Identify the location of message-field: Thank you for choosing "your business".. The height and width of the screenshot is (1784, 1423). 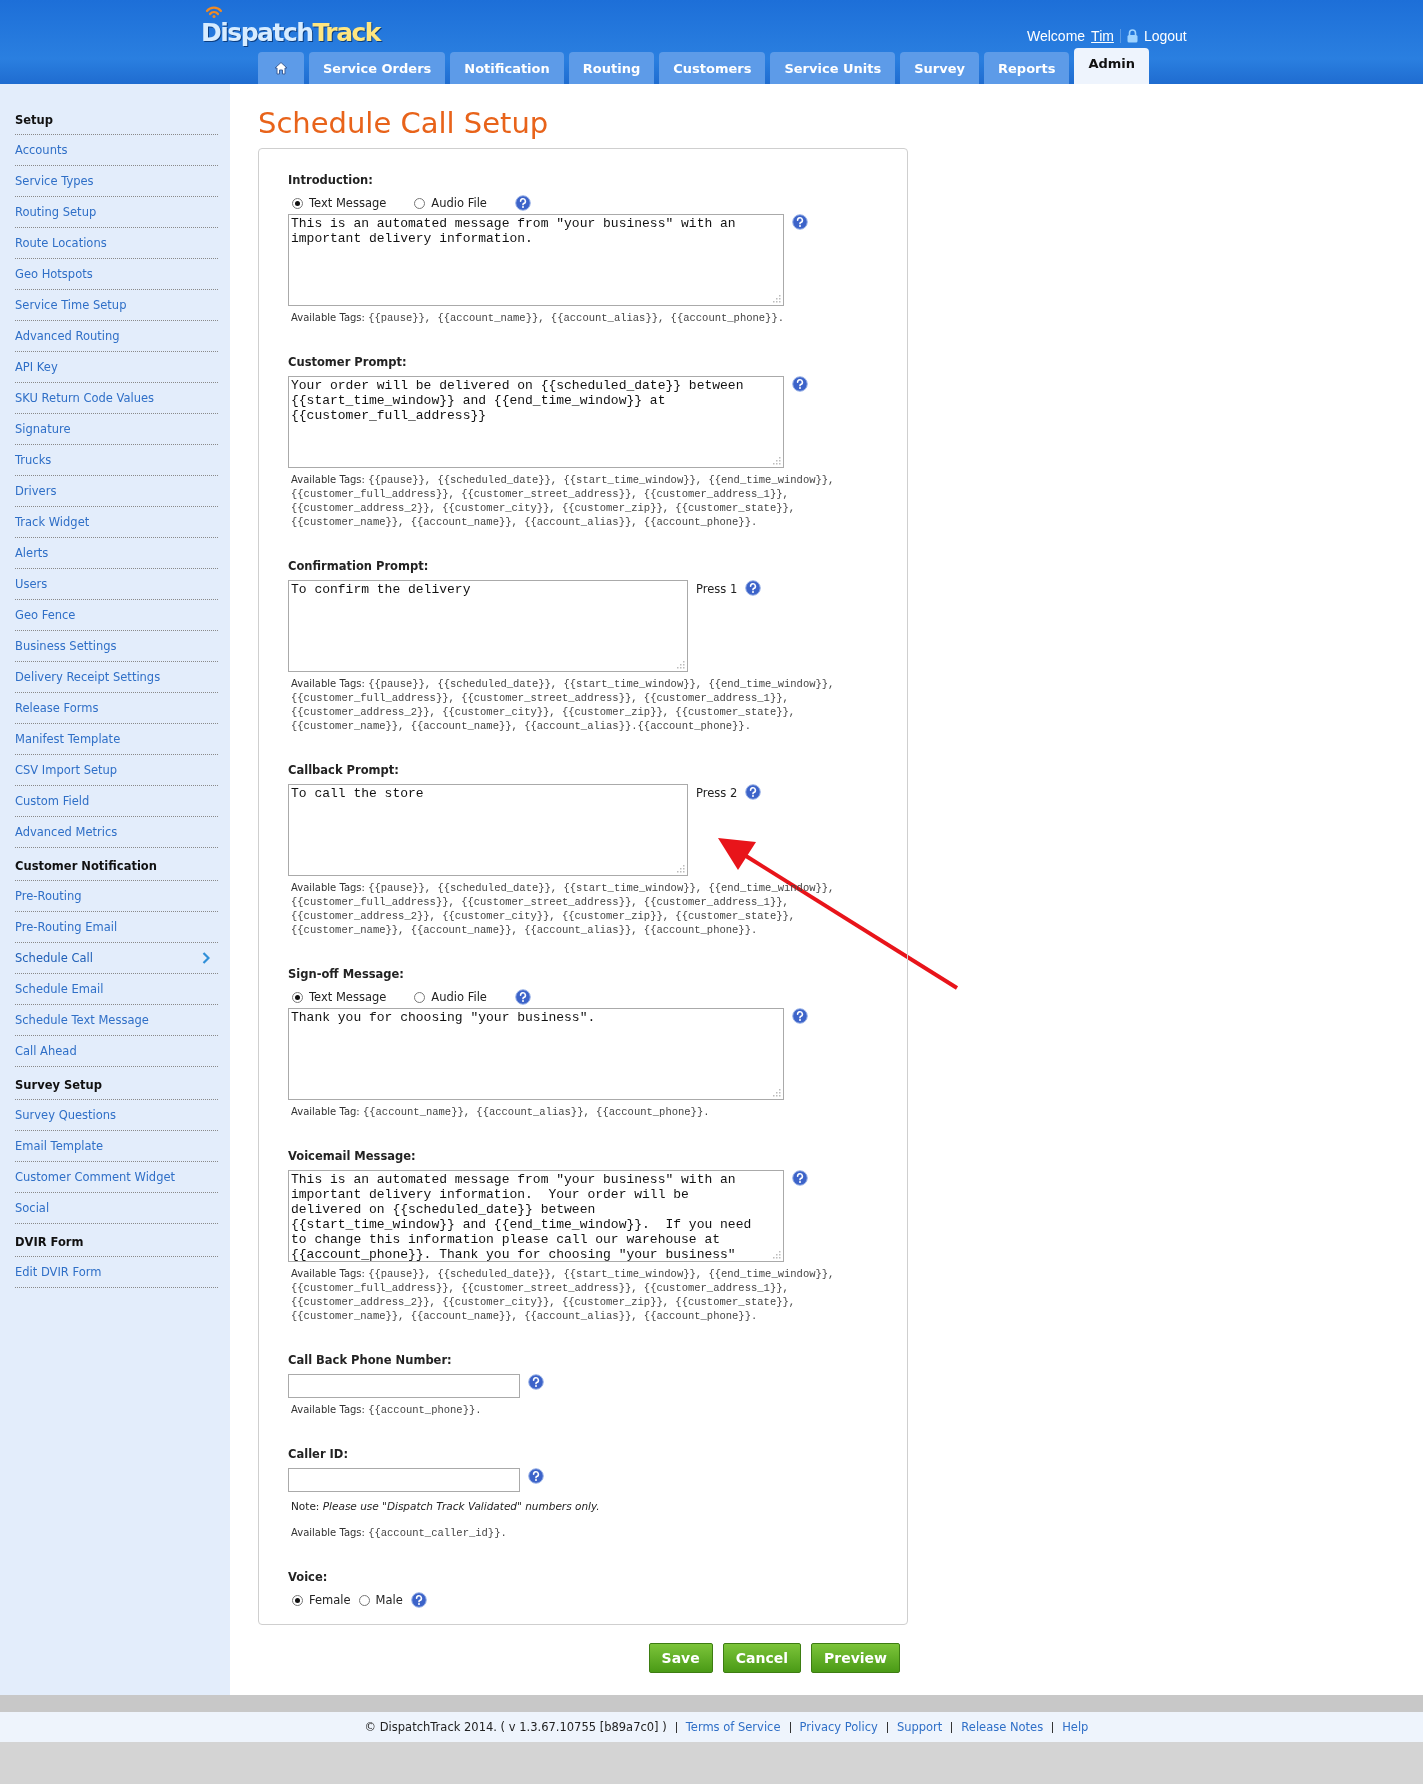
(536, 1054).